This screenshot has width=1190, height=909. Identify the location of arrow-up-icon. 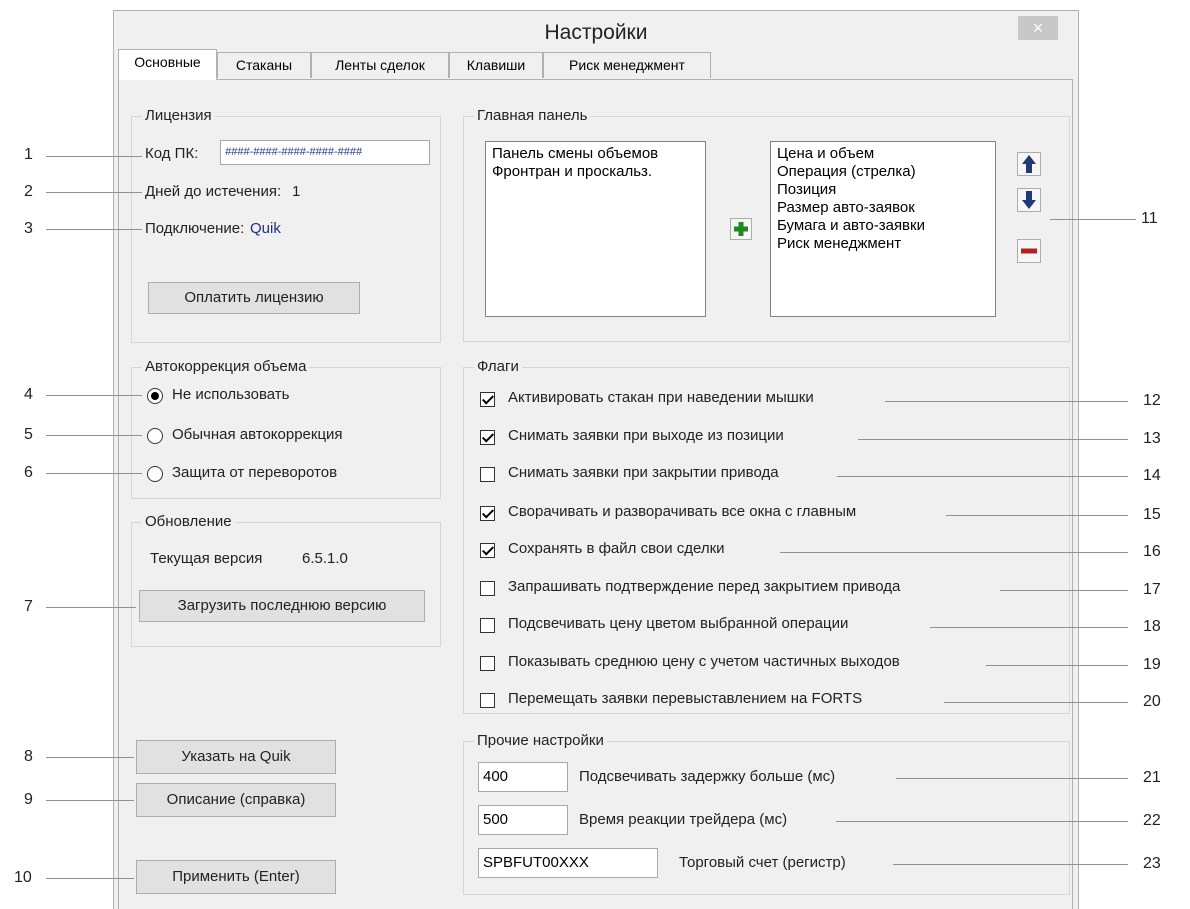
(1029, 164).